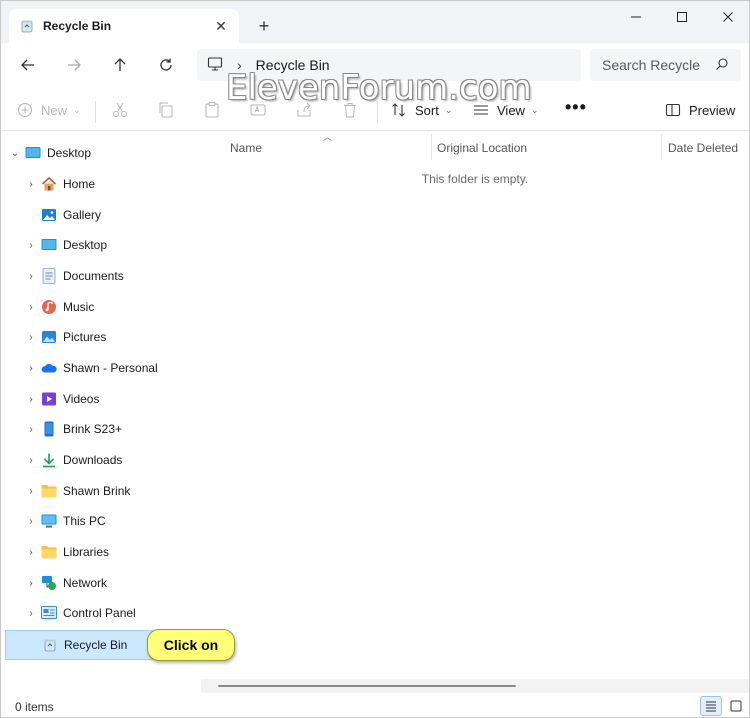 This screenshot has height=718, width=750. I want to click on nav-item-this-pc: › This PC, so click(117, 521).